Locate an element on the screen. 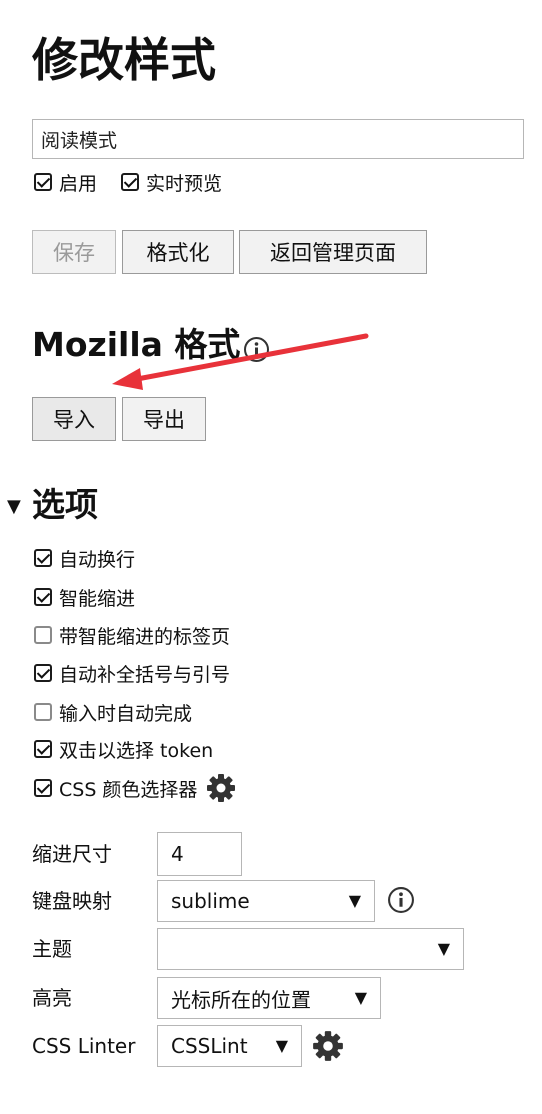  auto-close-brackets-checkbox is located at coordinates (43, 673).